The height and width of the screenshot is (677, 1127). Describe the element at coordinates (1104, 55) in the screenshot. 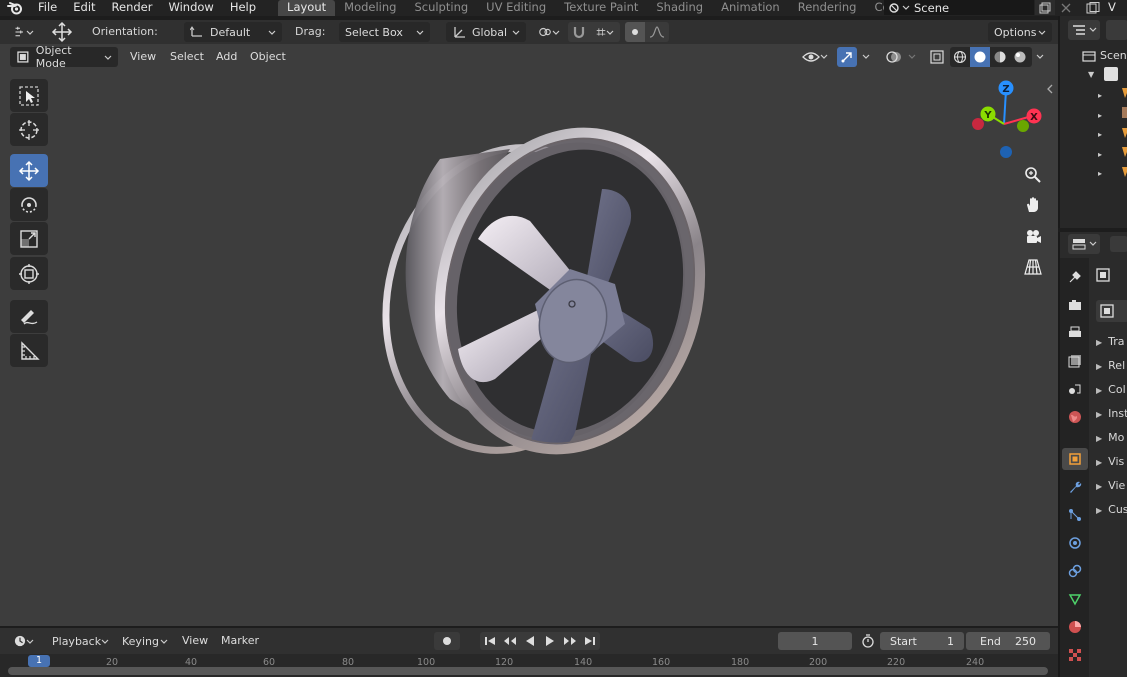

I see `outliner-scene-collection: Scen` at that location.